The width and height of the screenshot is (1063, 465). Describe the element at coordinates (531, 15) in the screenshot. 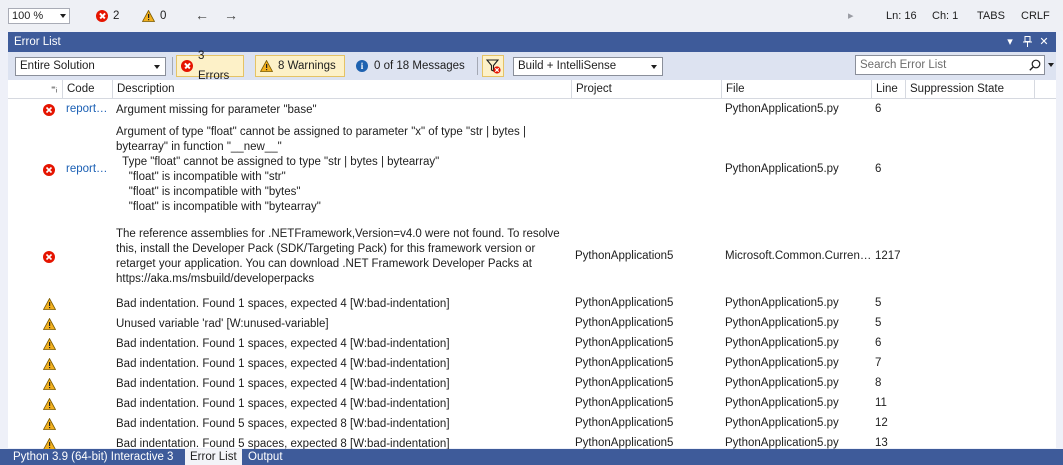

I see `editor-status-strip: 100 % 2 0 ← → ▸ Ln: 16 Ch: 1 TABS CRLF` at that location.